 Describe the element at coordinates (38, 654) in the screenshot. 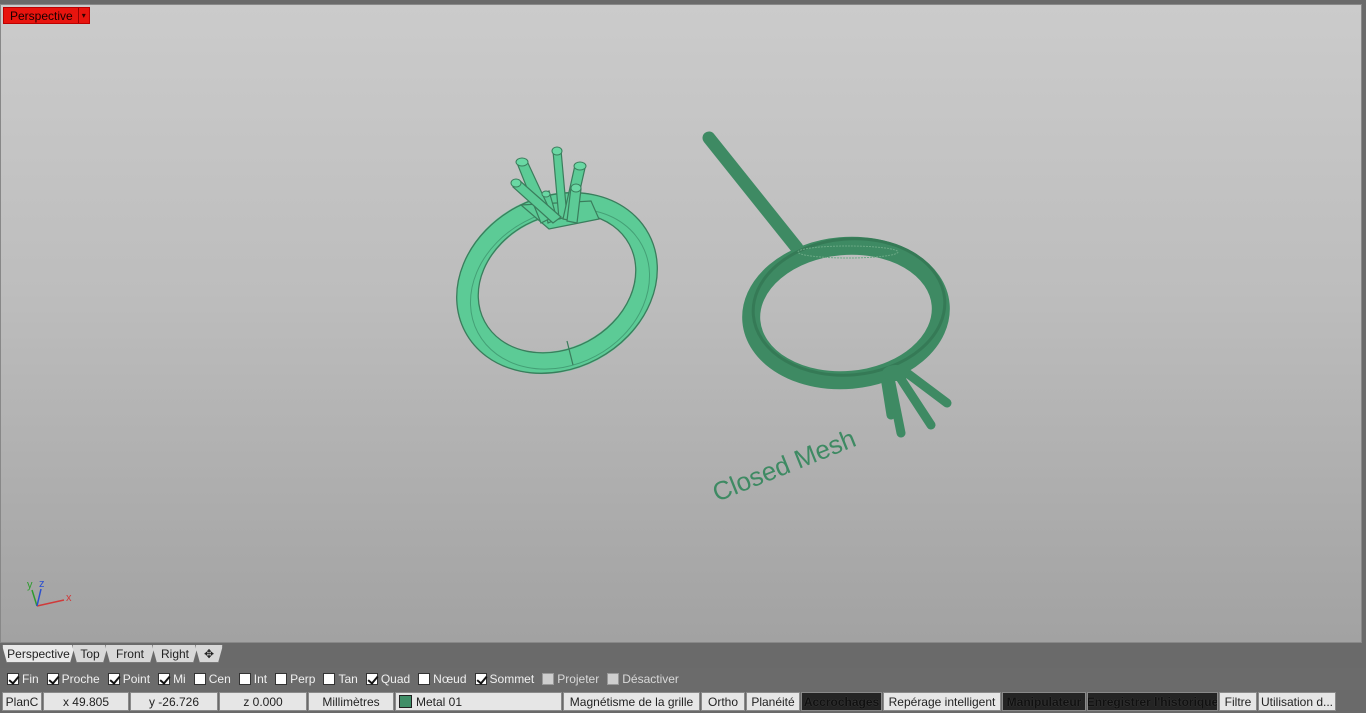

I see `tab-perspective: Perspective` at that location.